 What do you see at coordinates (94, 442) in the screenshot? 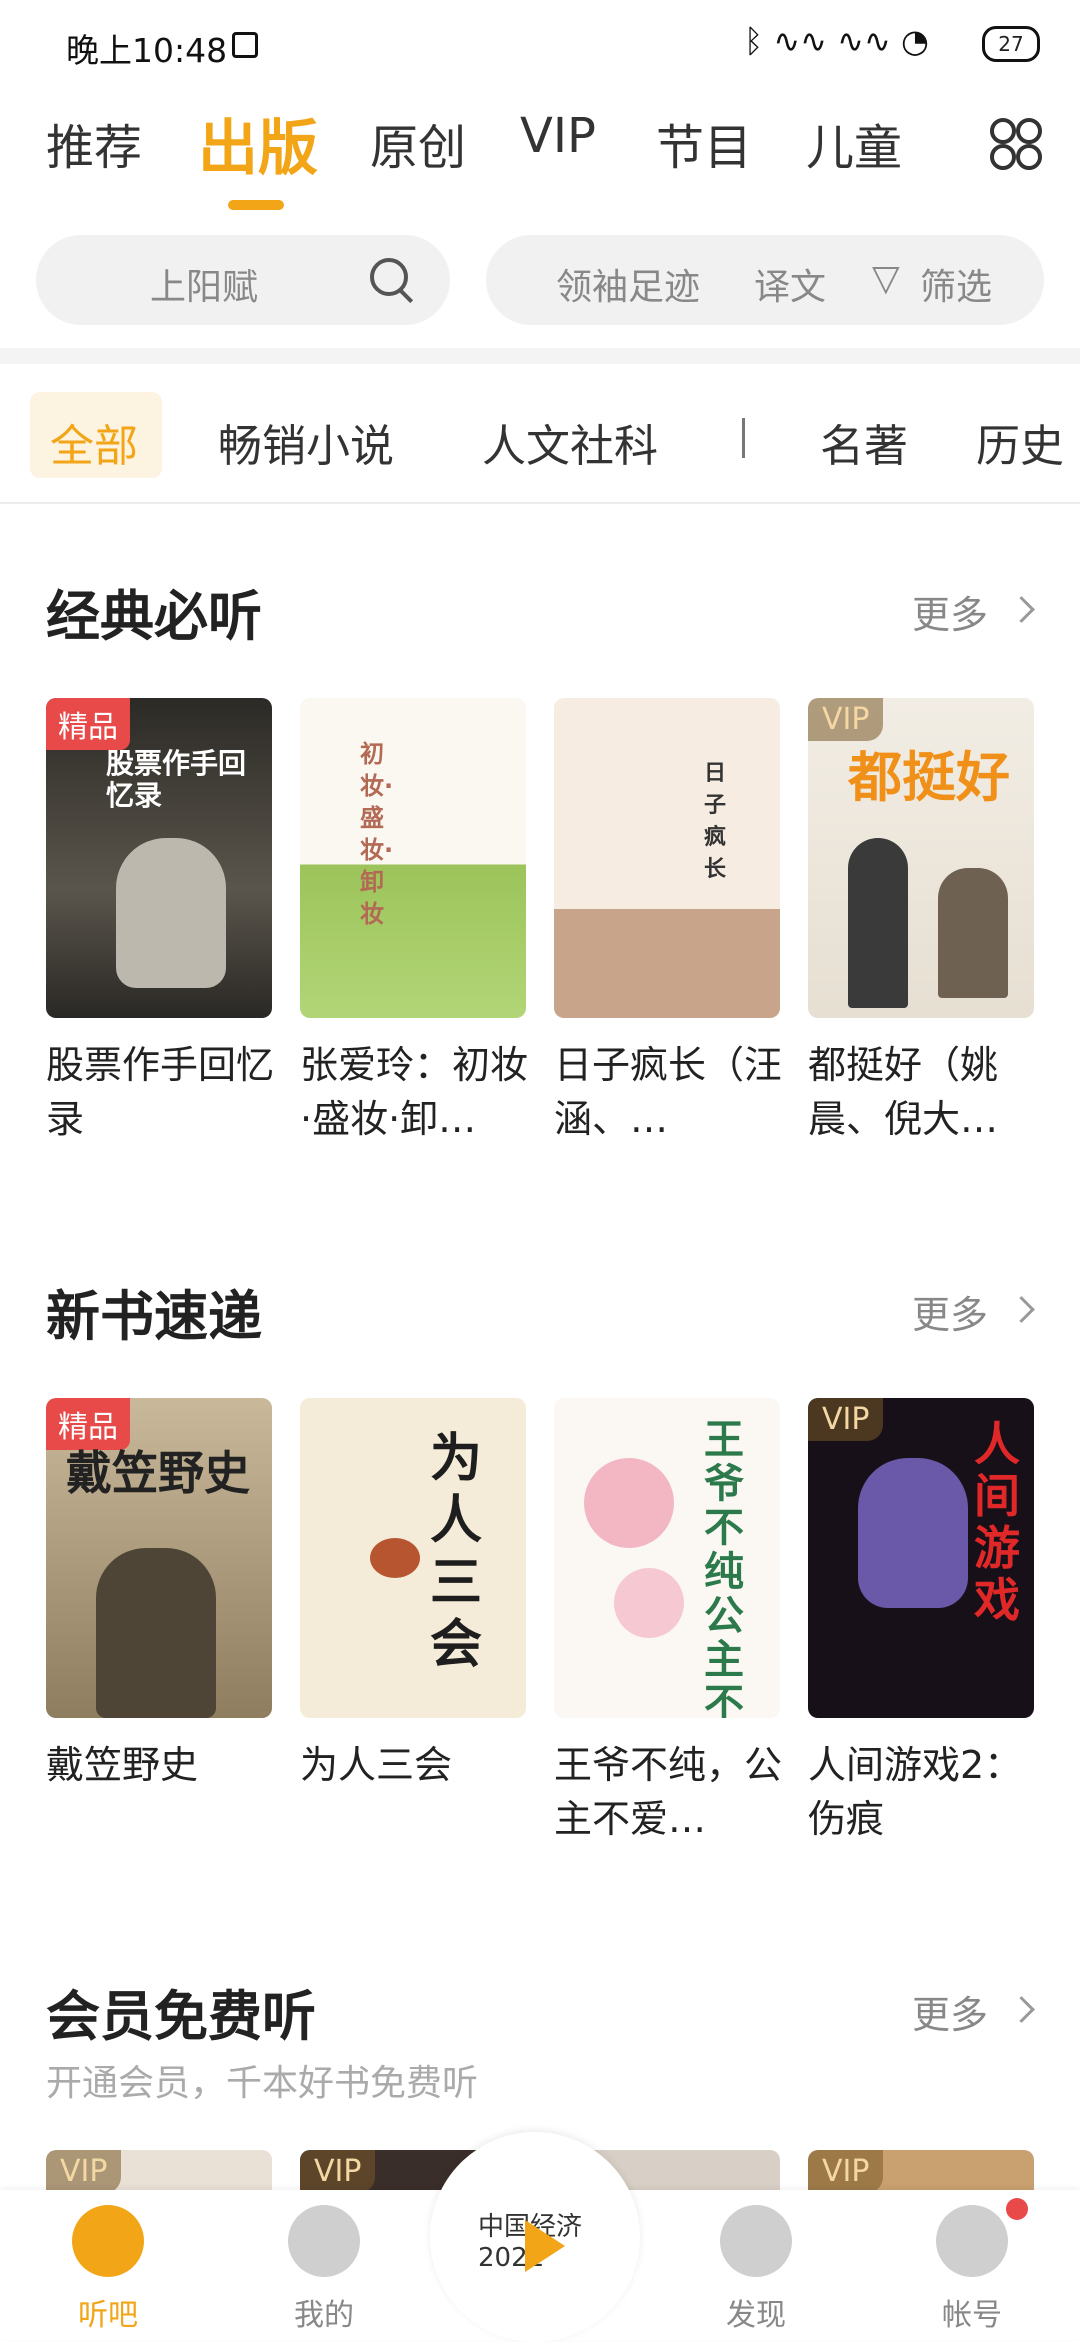
I see `category-all: 全部` at bounding box center [94, 442].